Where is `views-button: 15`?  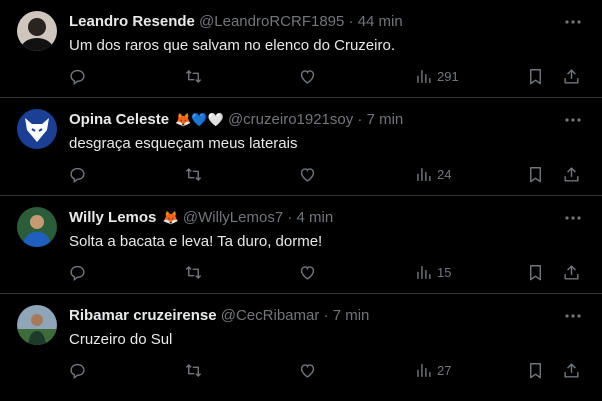
views-button: 15 is located at coordinates (432, 272).